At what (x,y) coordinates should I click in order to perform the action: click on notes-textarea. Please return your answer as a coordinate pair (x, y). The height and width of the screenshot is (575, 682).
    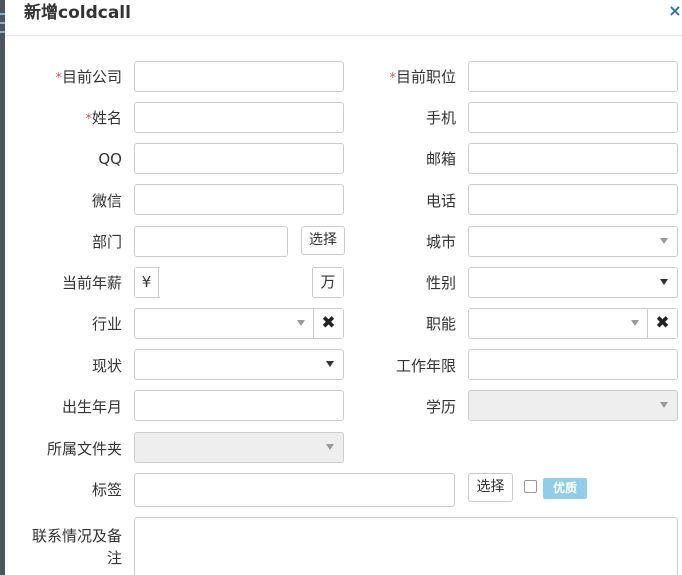
    Looking at the image, I should click on (406, 546).